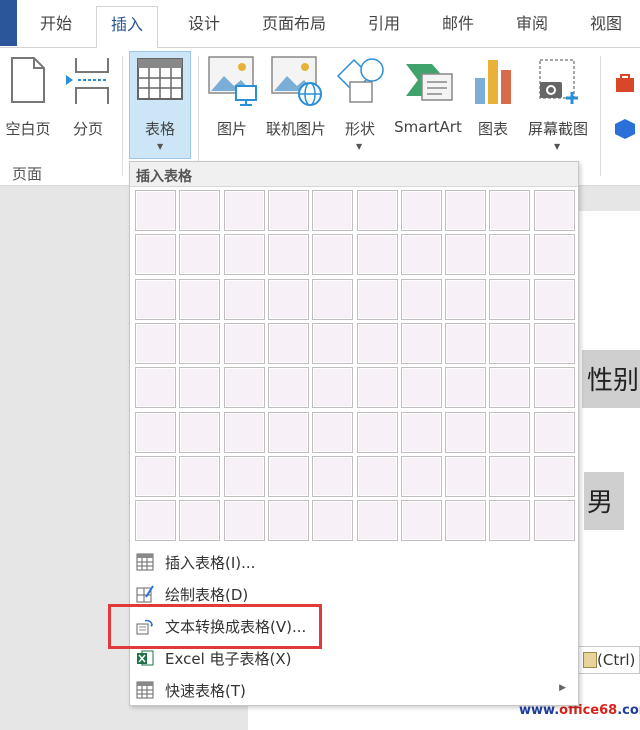 This screenshot has height=730, width=640. What do you see at coordinates (625, 129) in the screenshot?
I see `my-addins-icon` at bounding box center [625, 129].